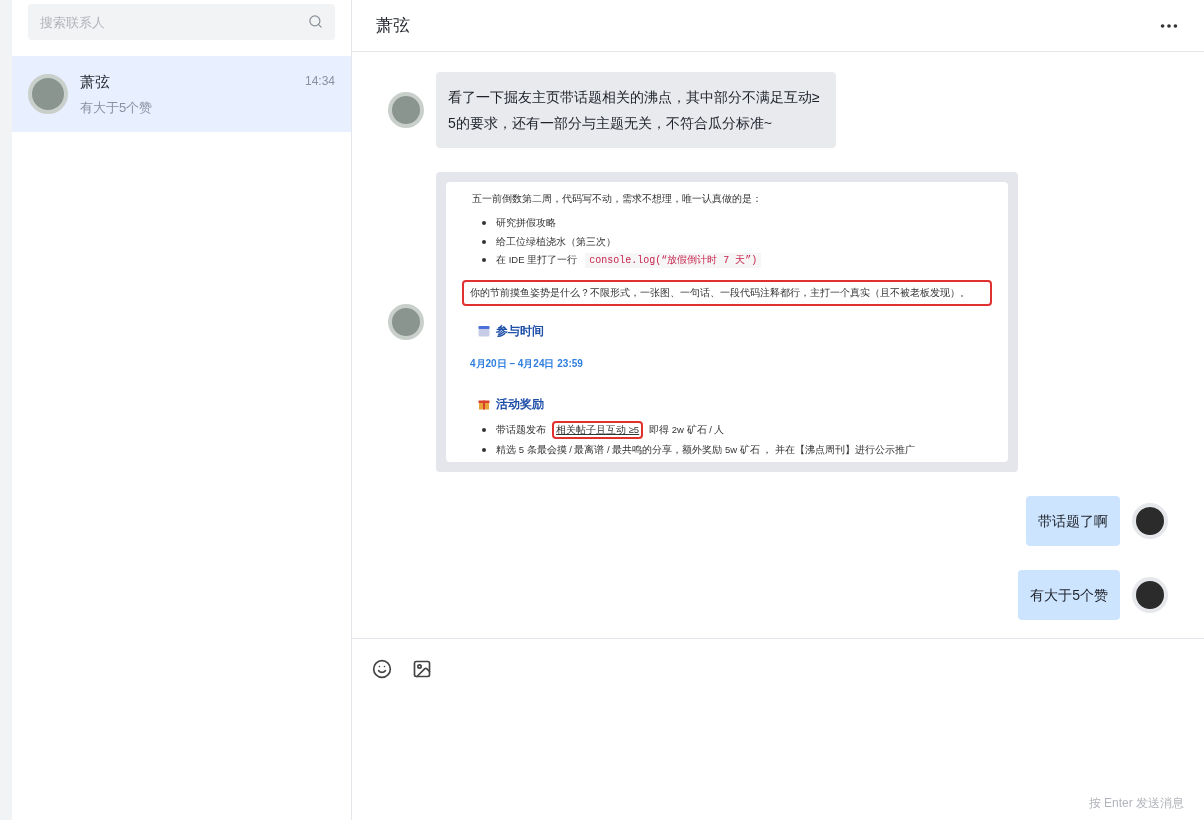 The width and height of the screenshot is (1204, 820). I want to click on calendar-icon, so click(484, 331).